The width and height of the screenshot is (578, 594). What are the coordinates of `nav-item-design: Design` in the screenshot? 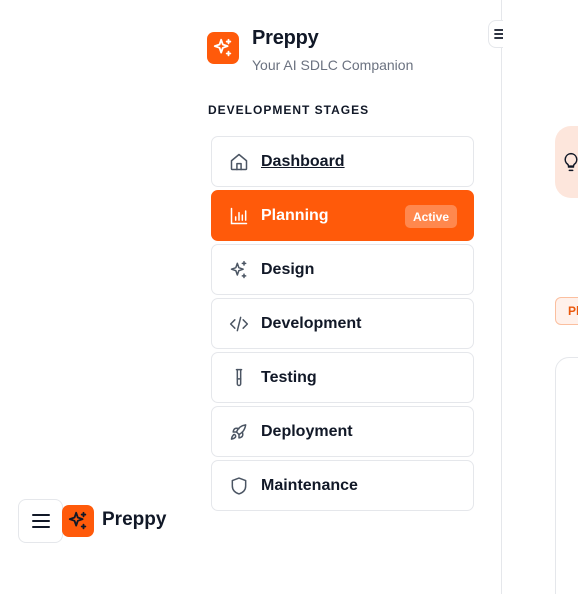 It's located at (342, 269).